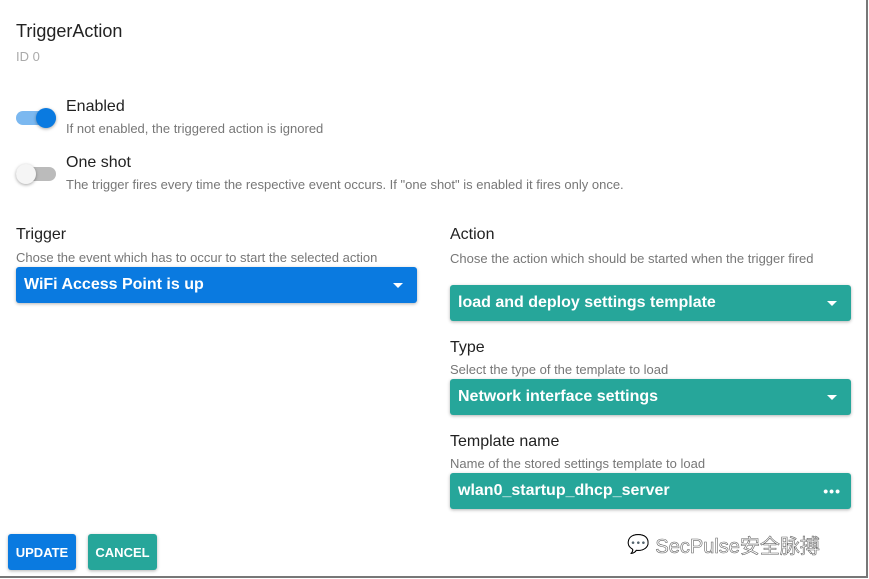 Image resolution: width=869 pixels, height=579 pixels. Describe the element at coordinates (467, 347) in the screenshot. I see `type-label: Type` at that location.